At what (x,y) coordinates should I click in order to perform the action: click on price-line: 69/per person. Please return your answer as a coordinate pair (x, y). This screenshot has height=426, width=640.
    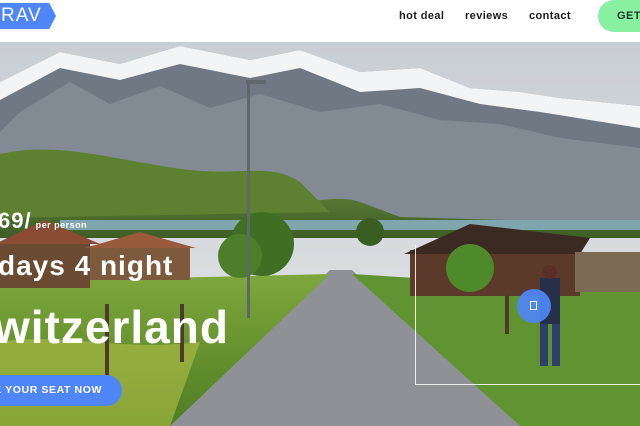
    Looking at the image, I should click on (43, 221).